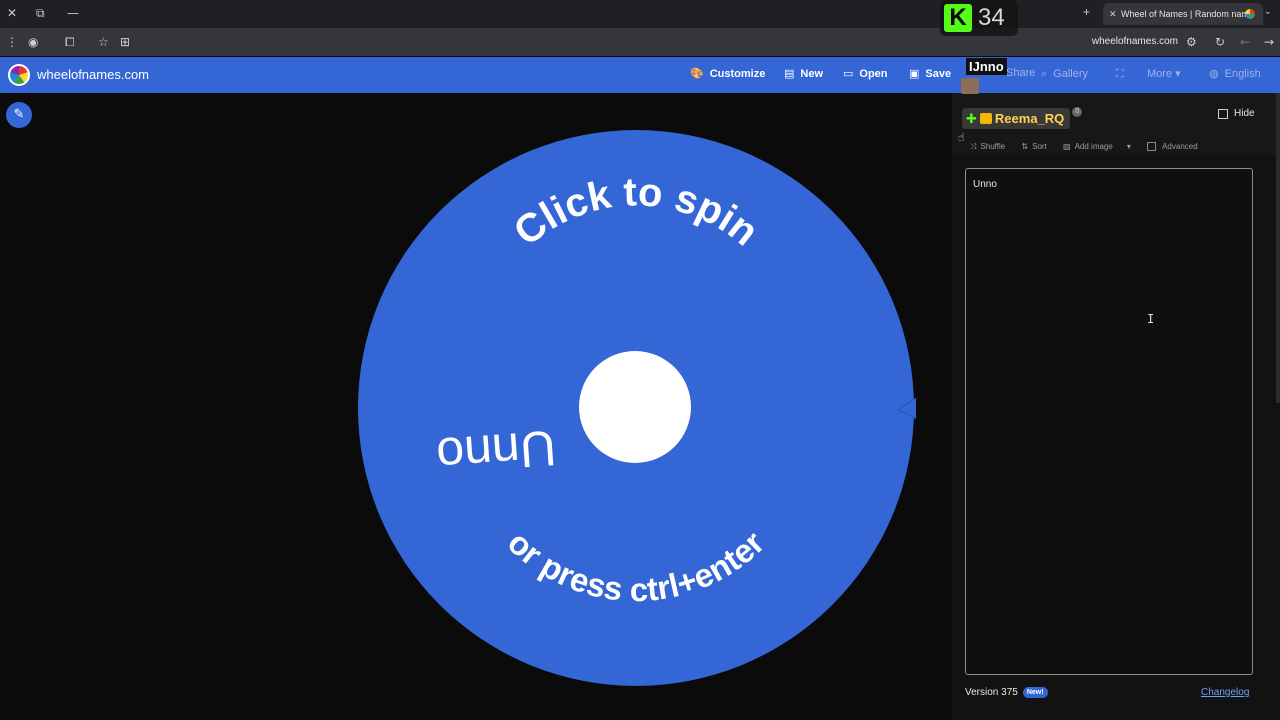 The width and height of the screenshot is (1280, 720). I want to click on restore-window-icon: ⧉, so click(40, 13).